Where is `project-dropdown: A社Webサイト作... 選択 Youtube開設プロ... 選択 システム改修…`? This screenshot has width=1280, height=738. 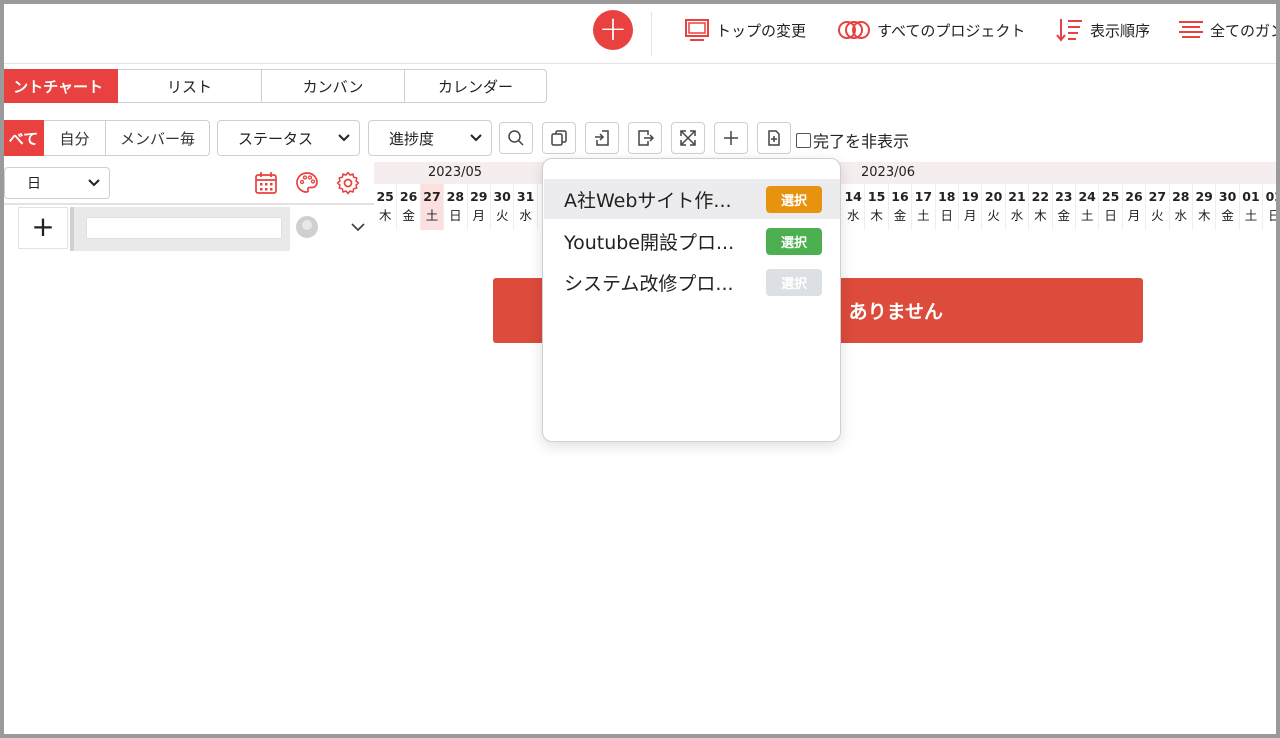
project-dropdown: A社Webサイト作... 選択 Youtube開設プロ... 選択 システム改修… is located at coordinates (691, 300).